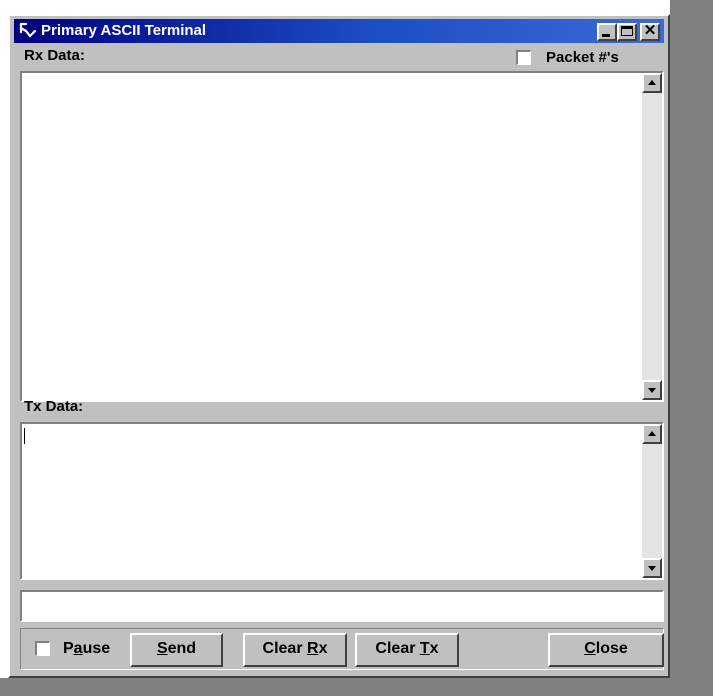 The height and width of the screenshot is (696, 713). Describe the element at coordinates (54, 55) in the screenshot. I see `rx-data-label: Rx Data:` at that location.